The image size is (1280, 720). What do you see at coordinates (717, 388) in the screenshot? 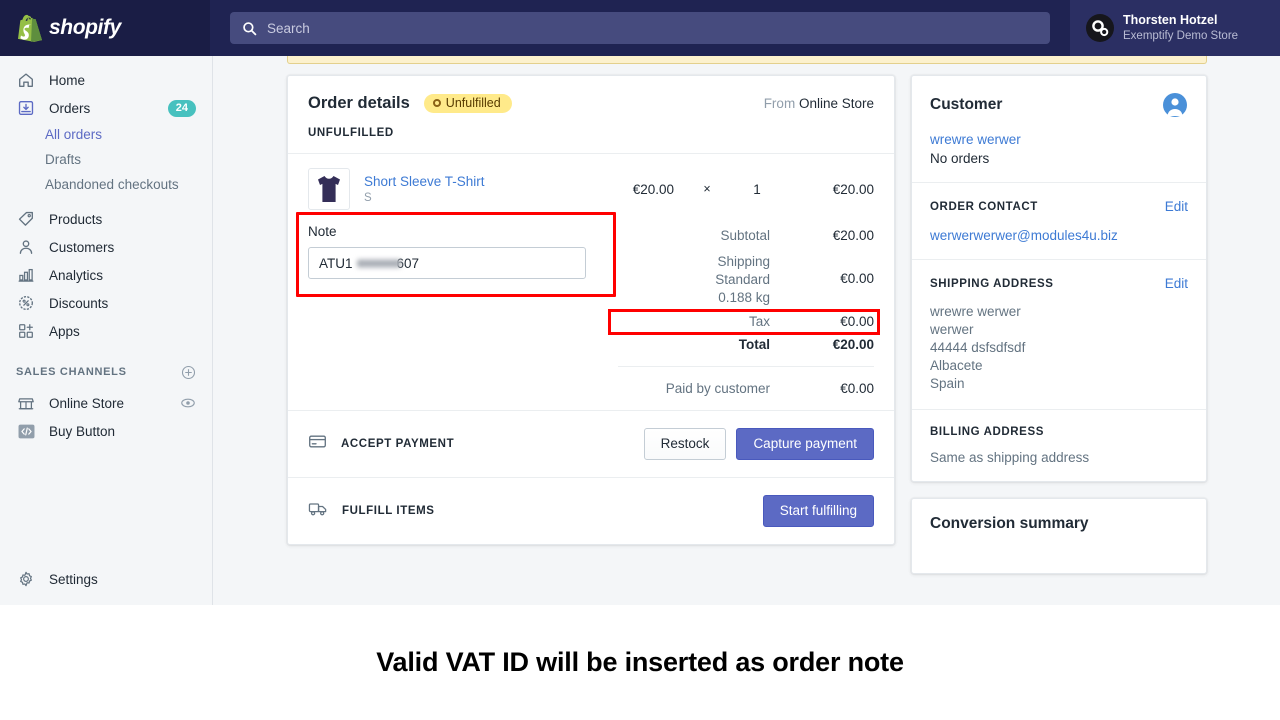
I see `paid-label: Paid by customer` at bounding box center [717, 388].